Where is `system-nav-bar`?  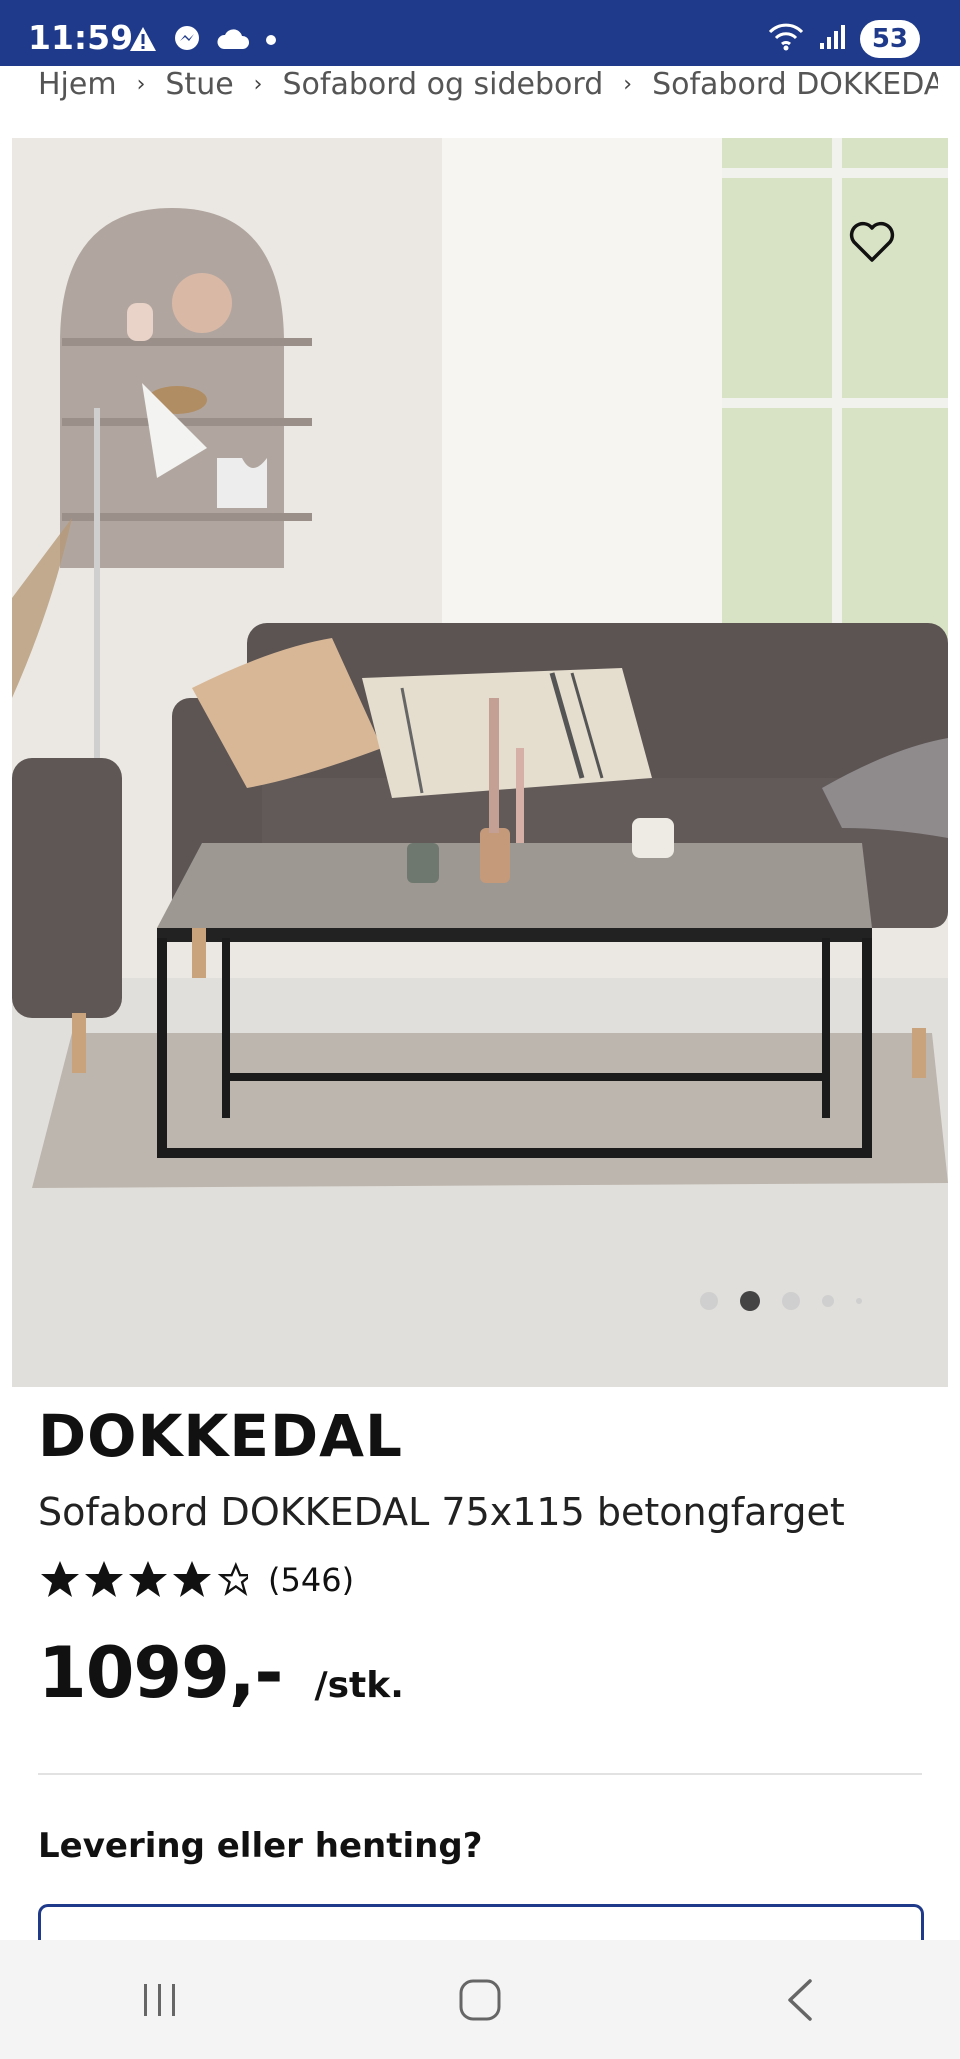 system-nav-bar is located at coordinates (480, 1999).